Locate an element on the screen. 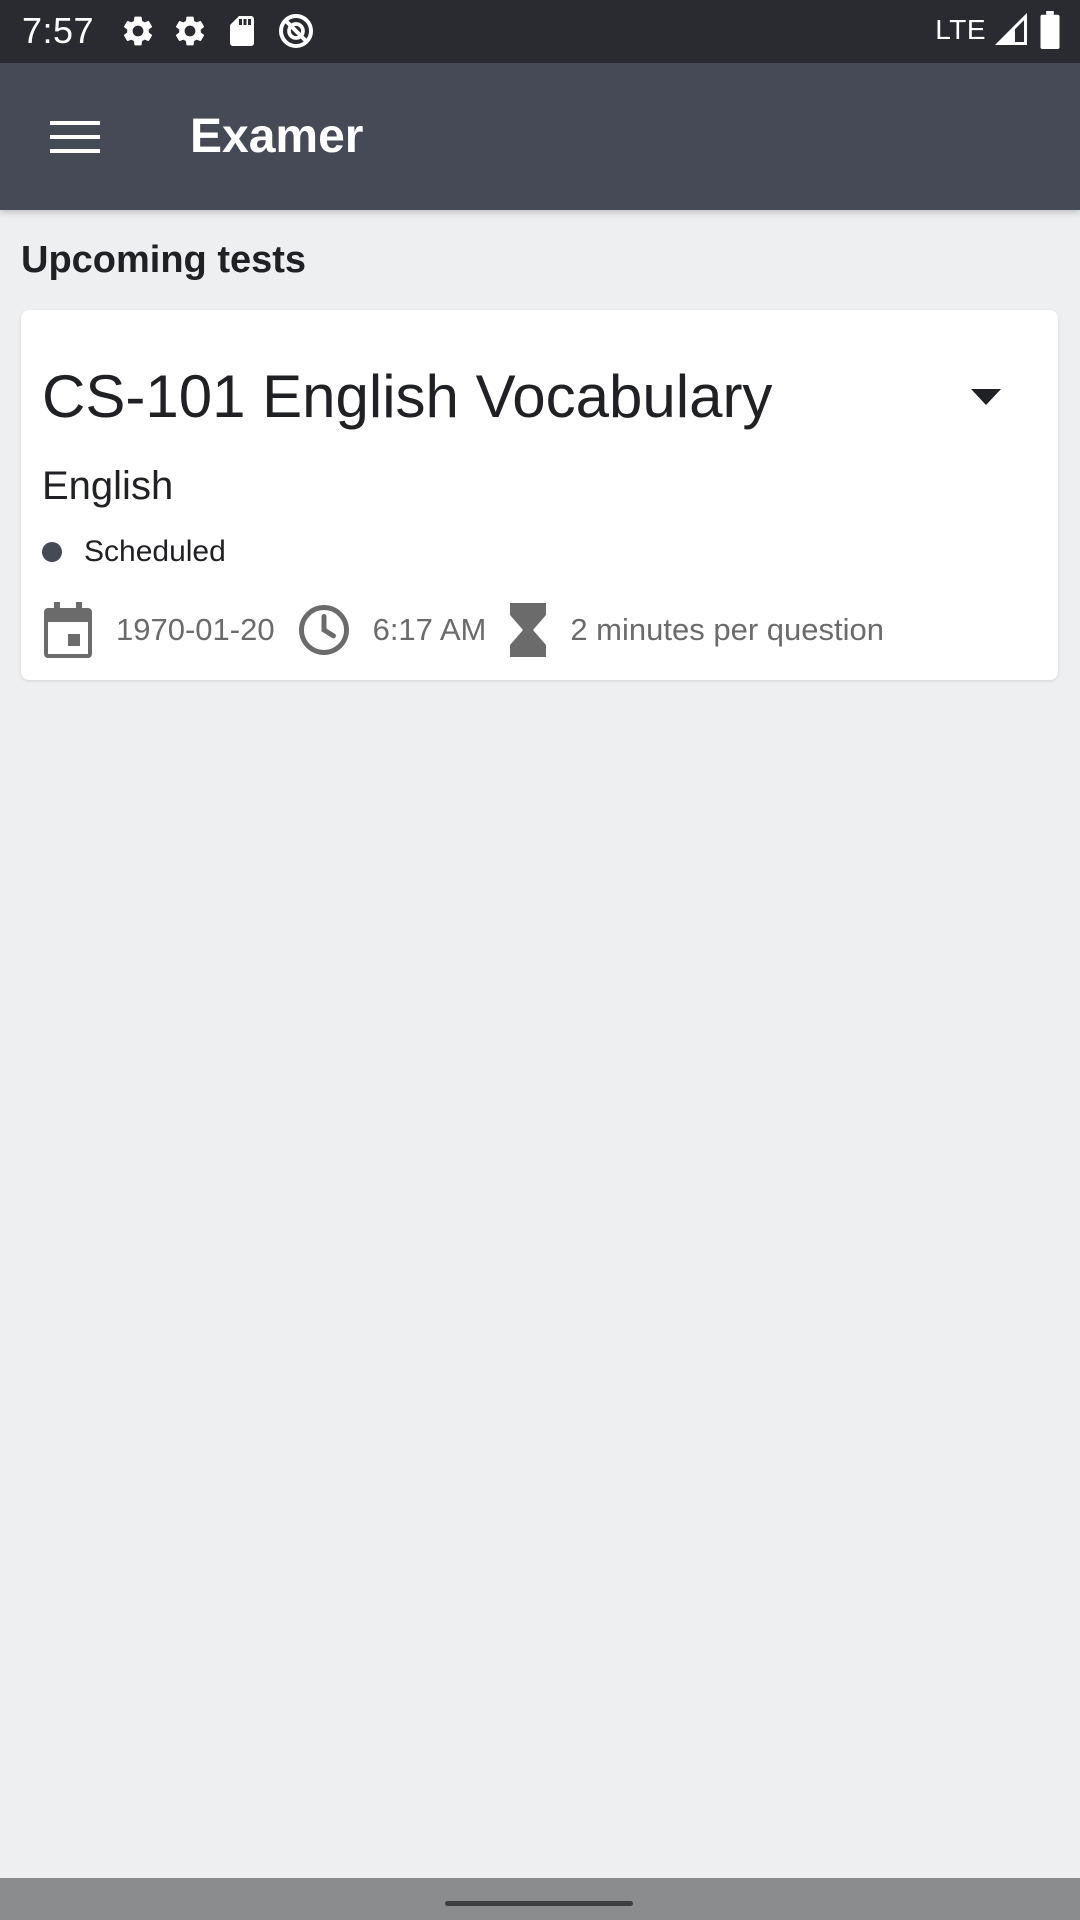 This screenshot has height=1920, width=1080. test-duration: 2 minutes per question is located at coordinates (696, 630).